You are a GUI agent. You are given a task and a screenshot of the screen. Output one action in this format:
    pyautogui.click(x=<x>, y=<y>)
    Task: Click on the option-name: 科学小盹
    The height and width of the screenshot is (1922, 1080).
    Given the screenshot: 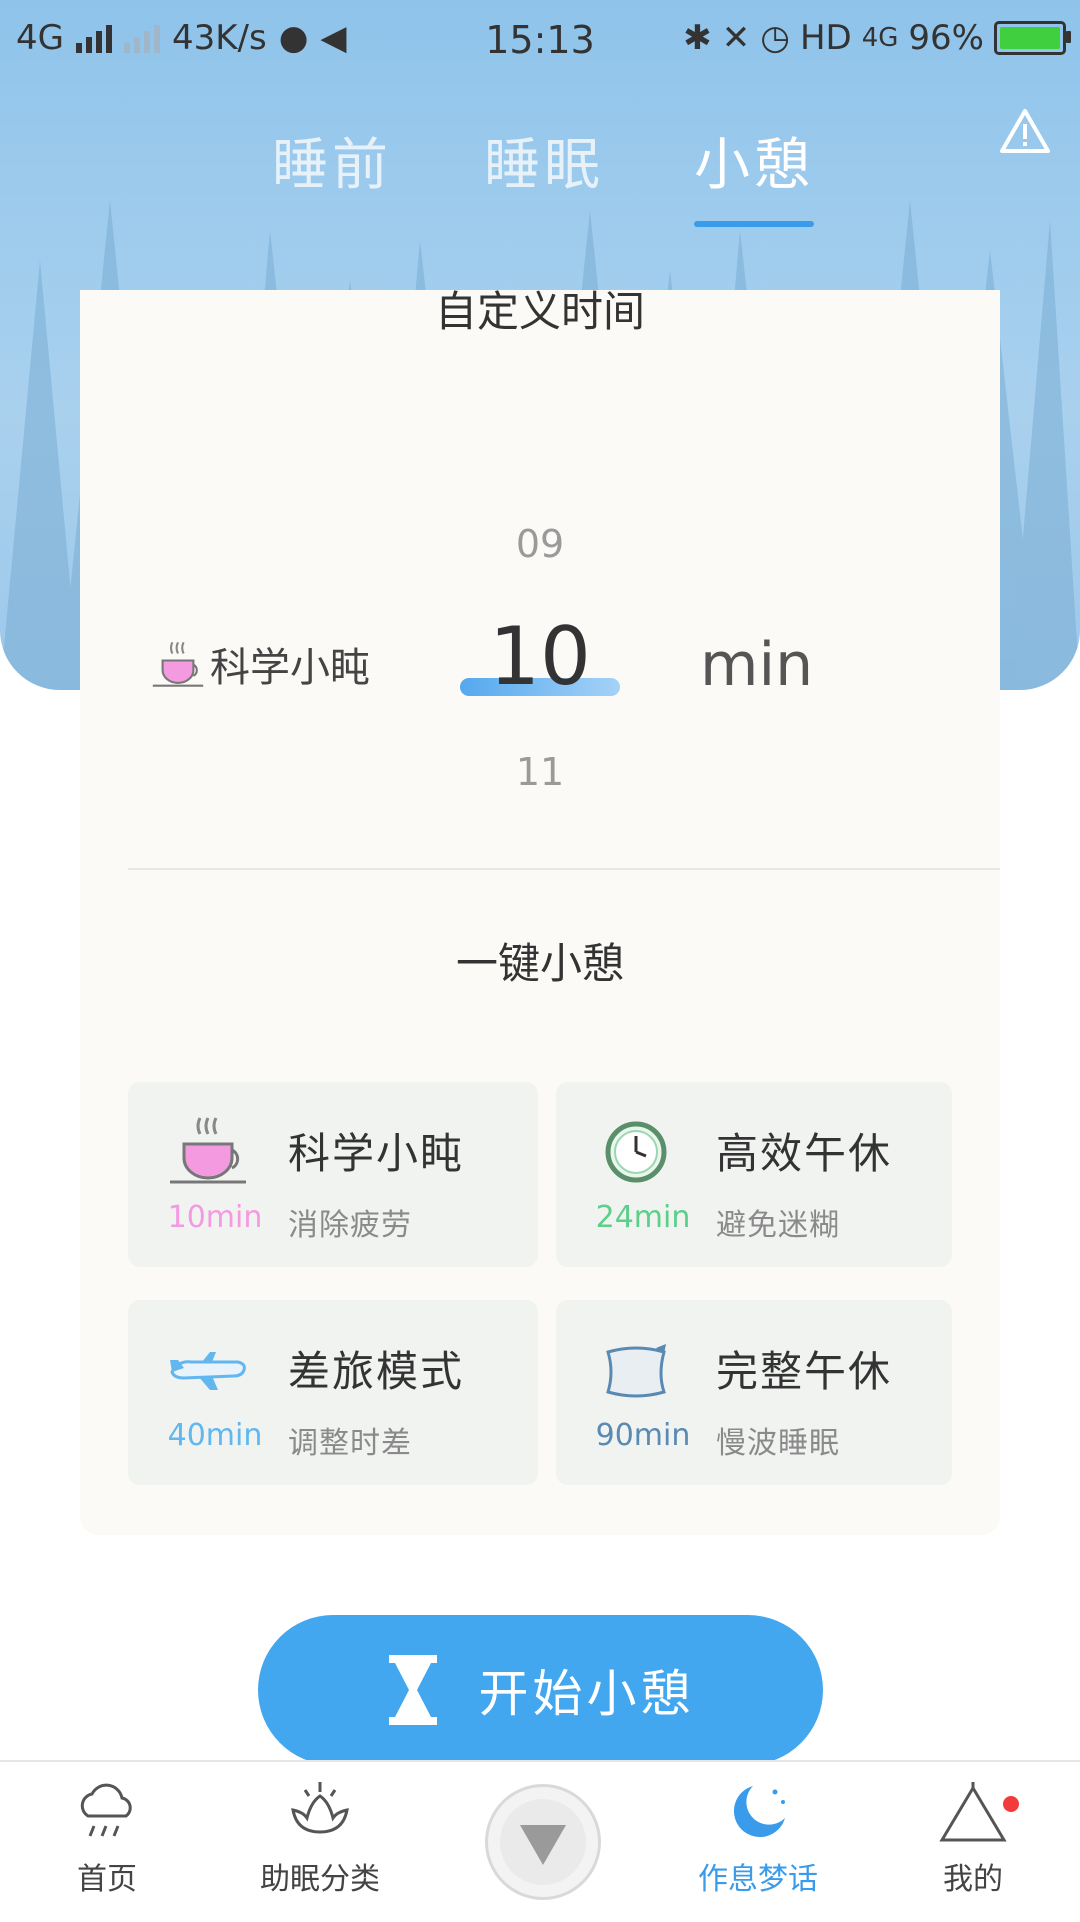 What is the action you would take?
    pyautogui.click(x=376, y=1153)
    